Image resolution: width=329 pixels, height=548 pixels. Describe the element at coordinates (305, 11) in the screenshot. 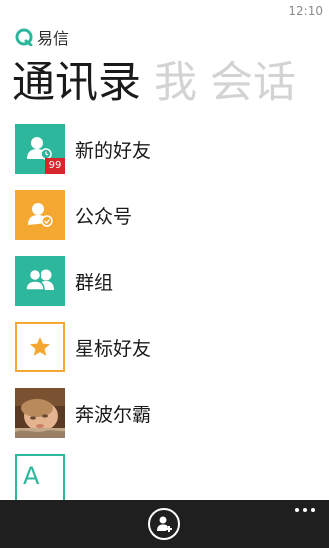

I see `status-bar-time: 12:10` at that location.